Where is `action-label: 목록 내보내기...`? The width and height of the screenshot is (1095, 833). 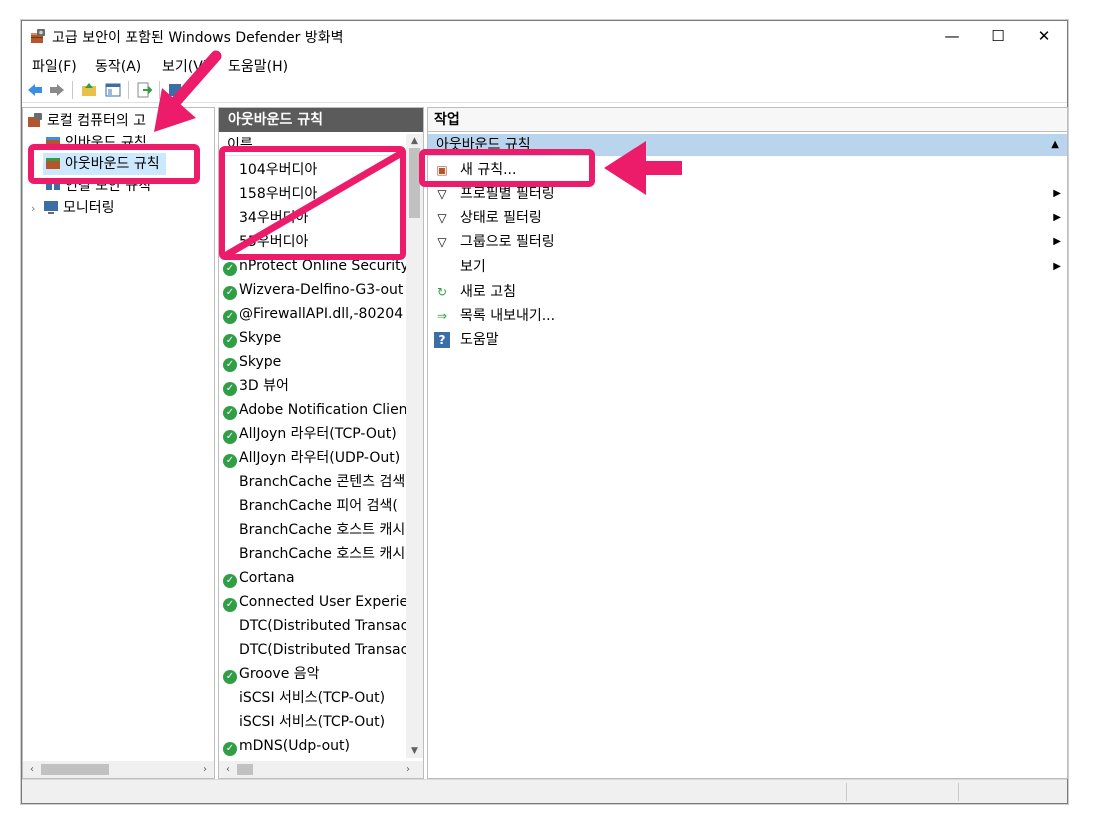 action-label: 목록 내보내기... is located at coordinates (508, 316).